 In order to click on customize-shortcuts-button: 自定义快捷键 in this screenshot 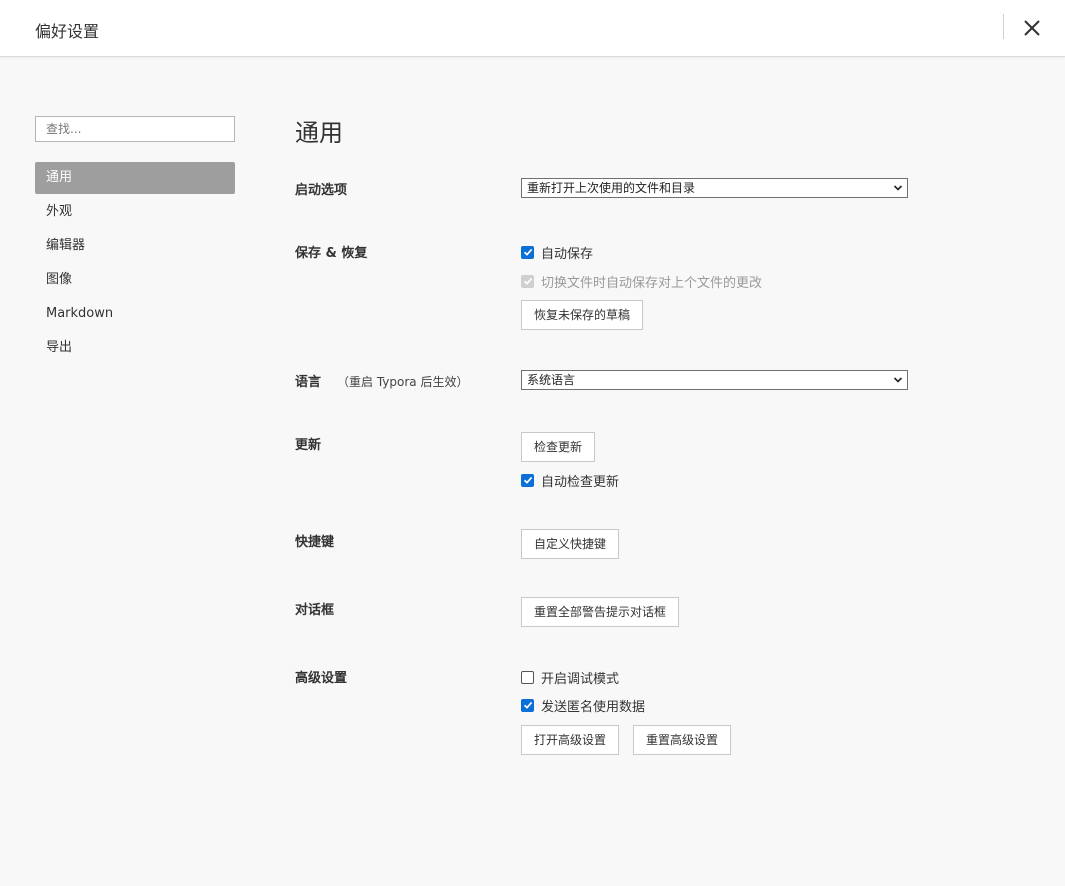, I will do `click(570, 544)`.